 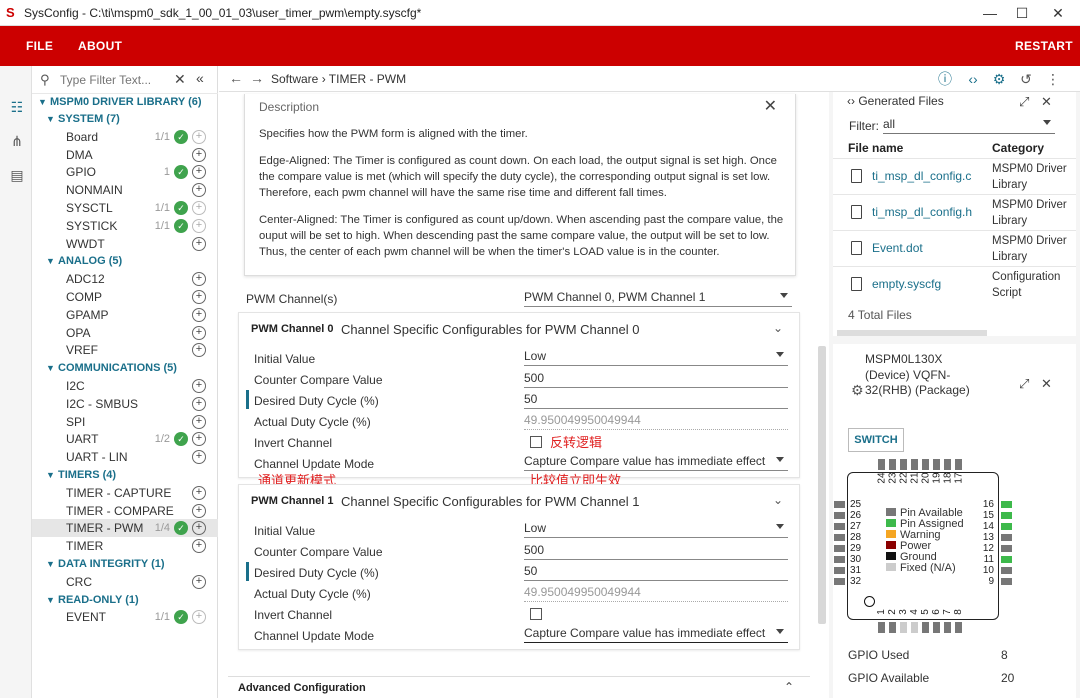 I want to click on tree-module: NONMAIN +, so click(x=125, y=190).